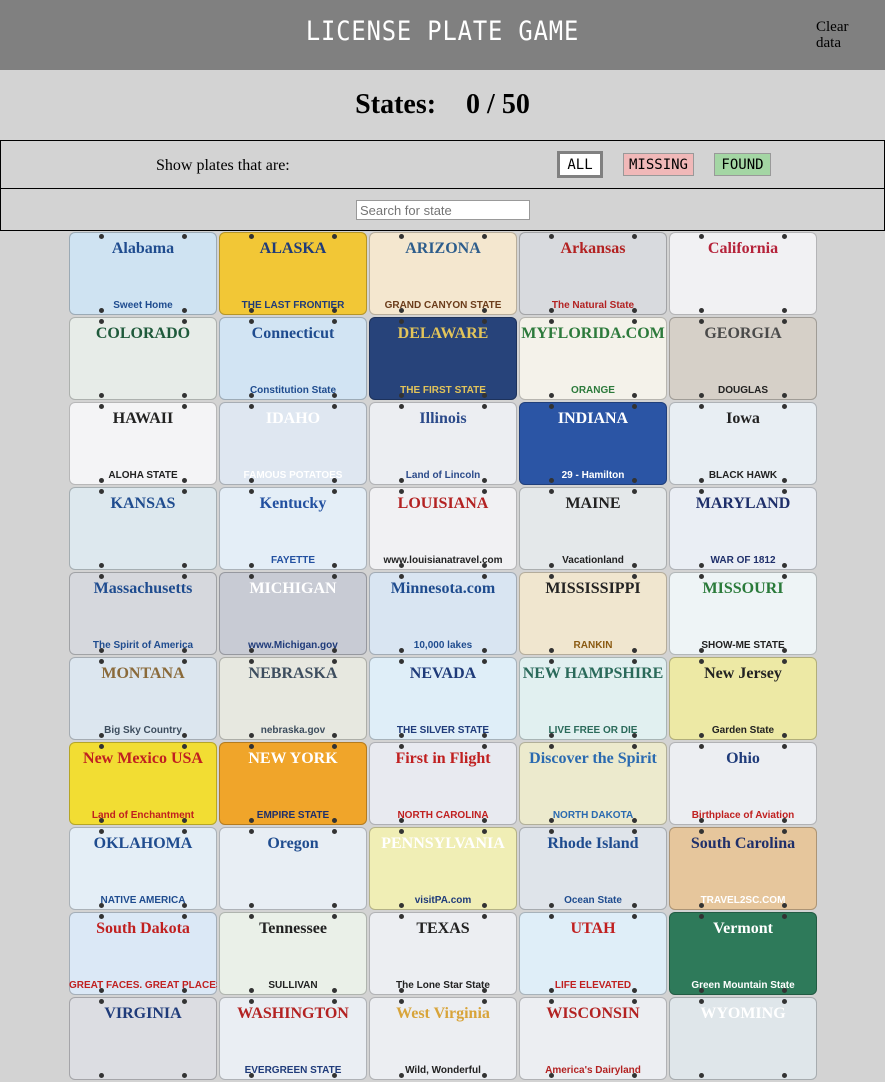 Image resolution: width=885 pixels, height=1082 pixels. Describe the element at coordinates (743, 613) in the screenshot. I see `license-plate: MISSOURI SHOW-ME STATE` at that location.